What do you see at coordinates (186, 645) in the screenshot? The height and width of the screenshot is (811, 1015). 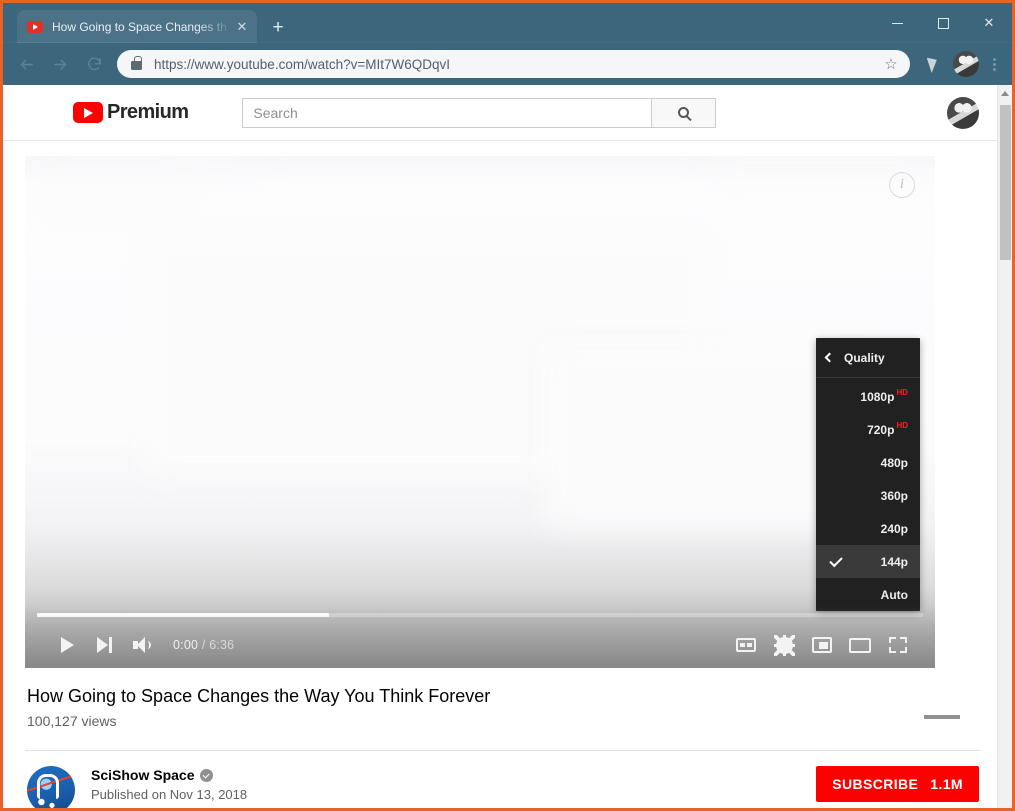 I see `current-time: 0:00` at bounding box center [186, 645].